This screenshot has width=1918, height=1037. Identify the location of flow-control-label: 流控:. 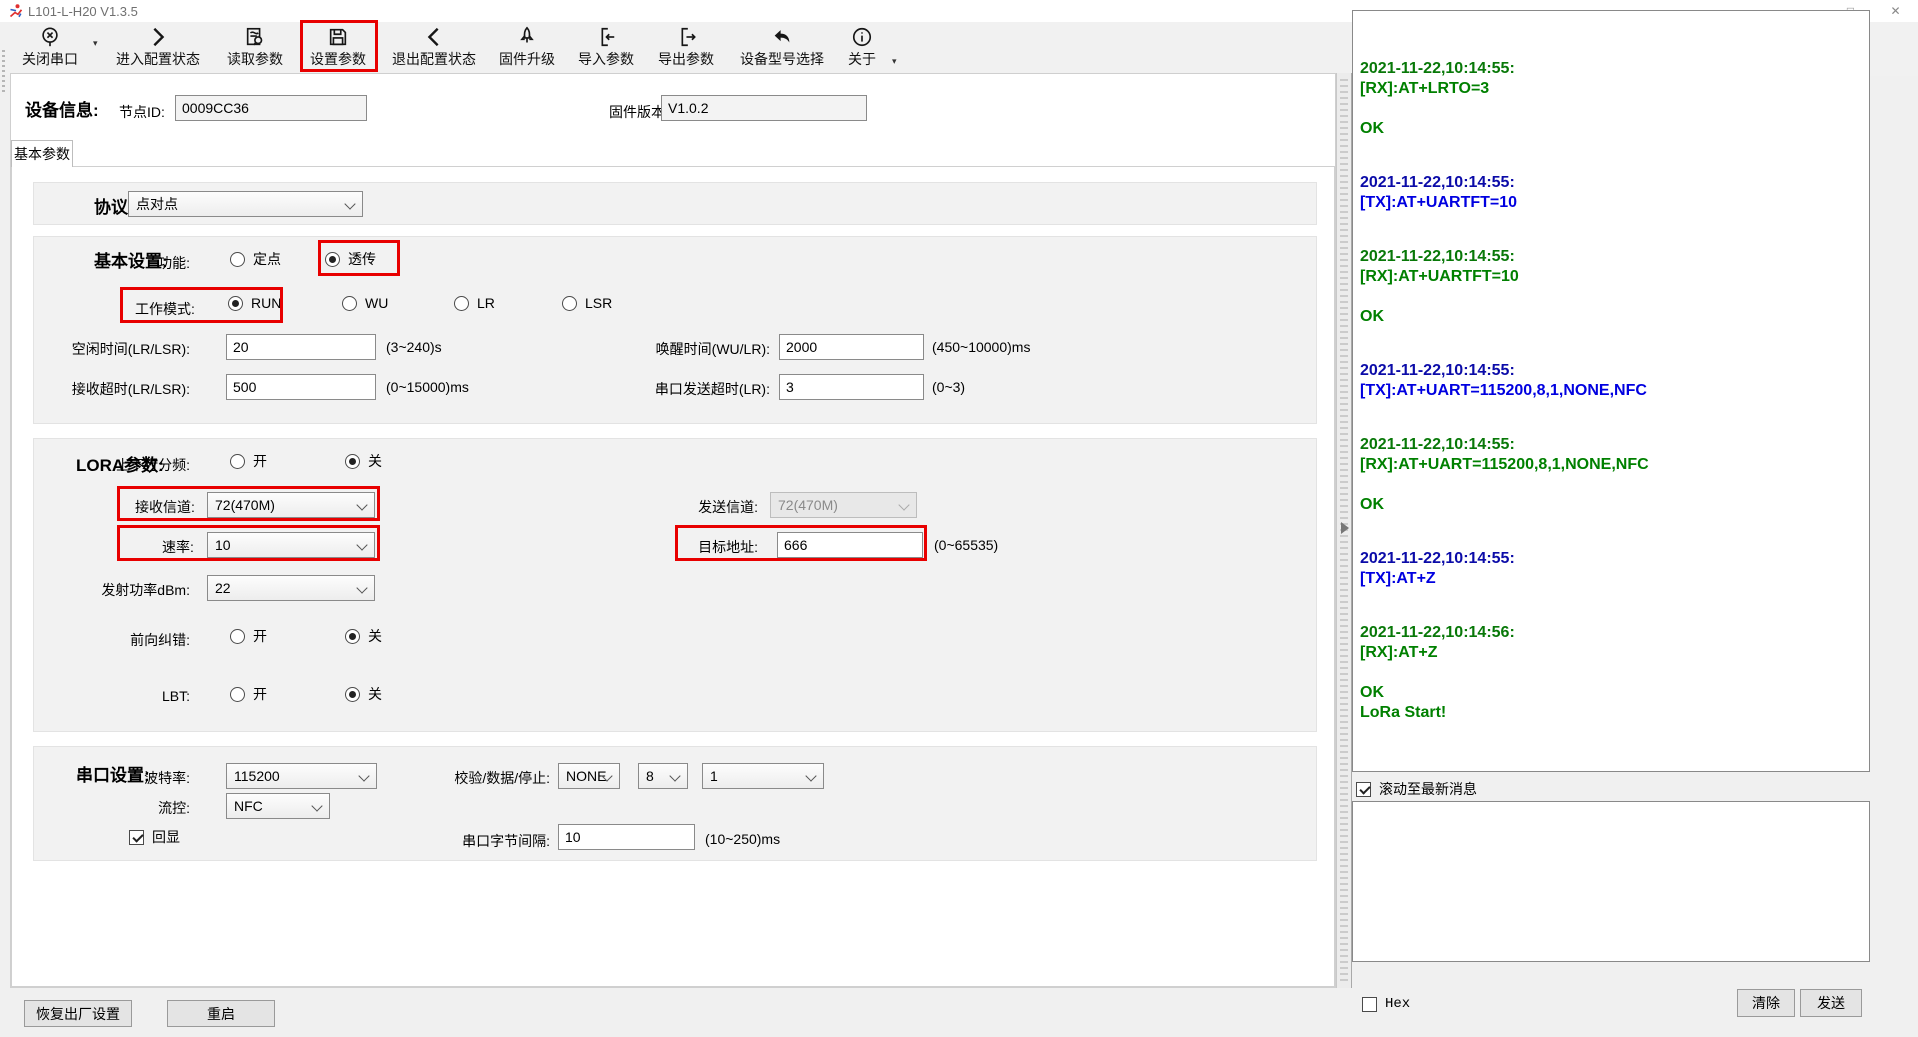
(174, 808).